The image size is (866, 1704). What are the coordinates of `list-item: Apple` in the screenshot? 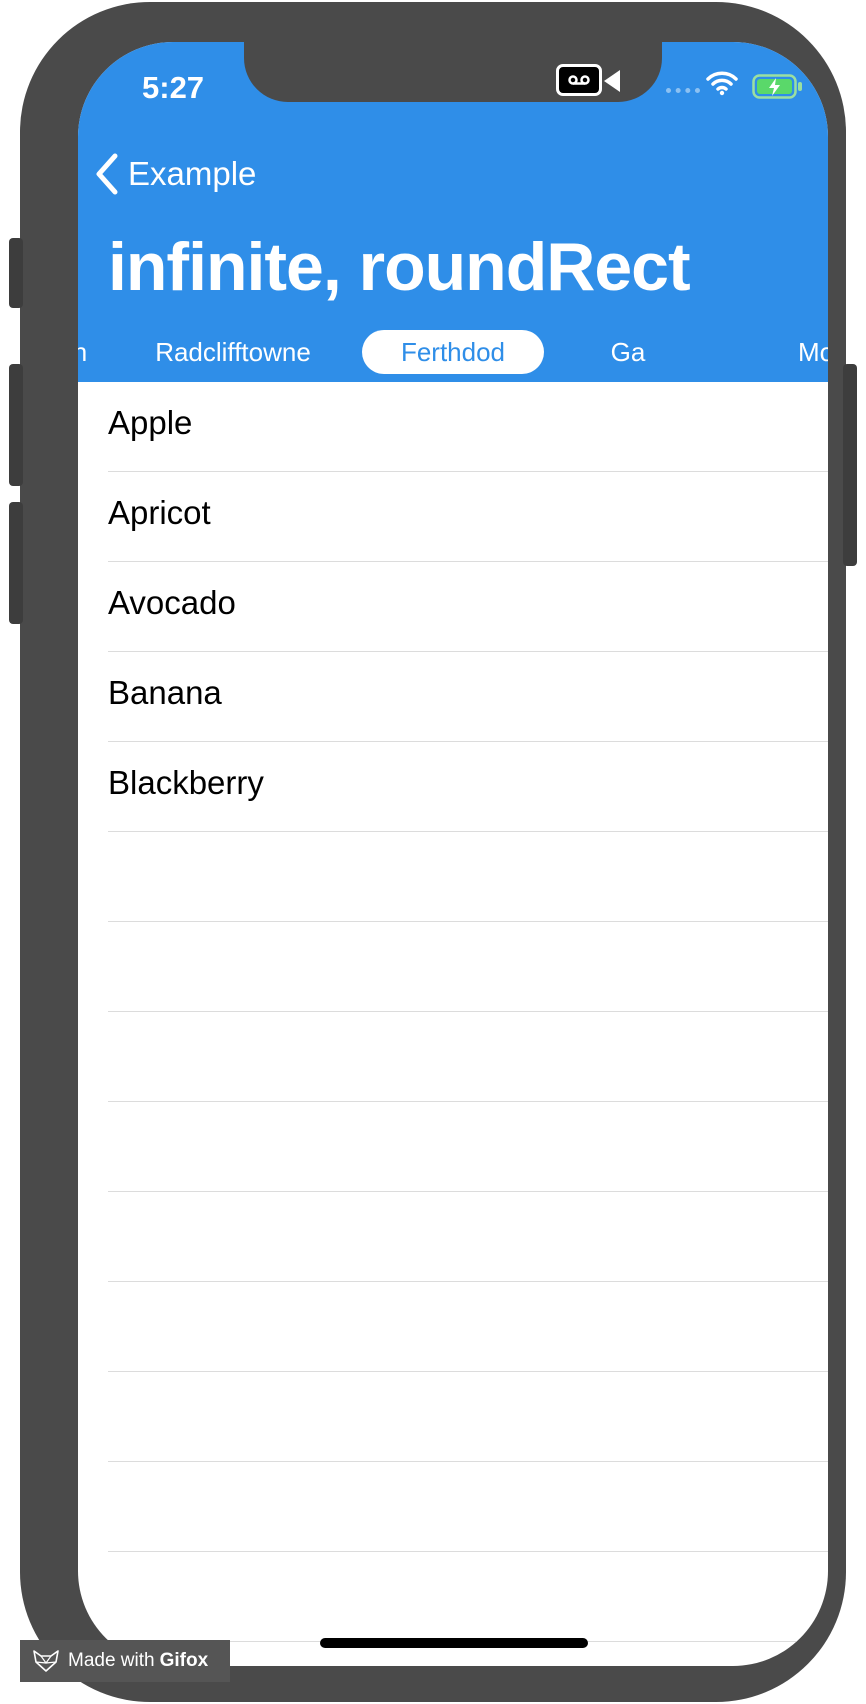 It's located at (453, 427).